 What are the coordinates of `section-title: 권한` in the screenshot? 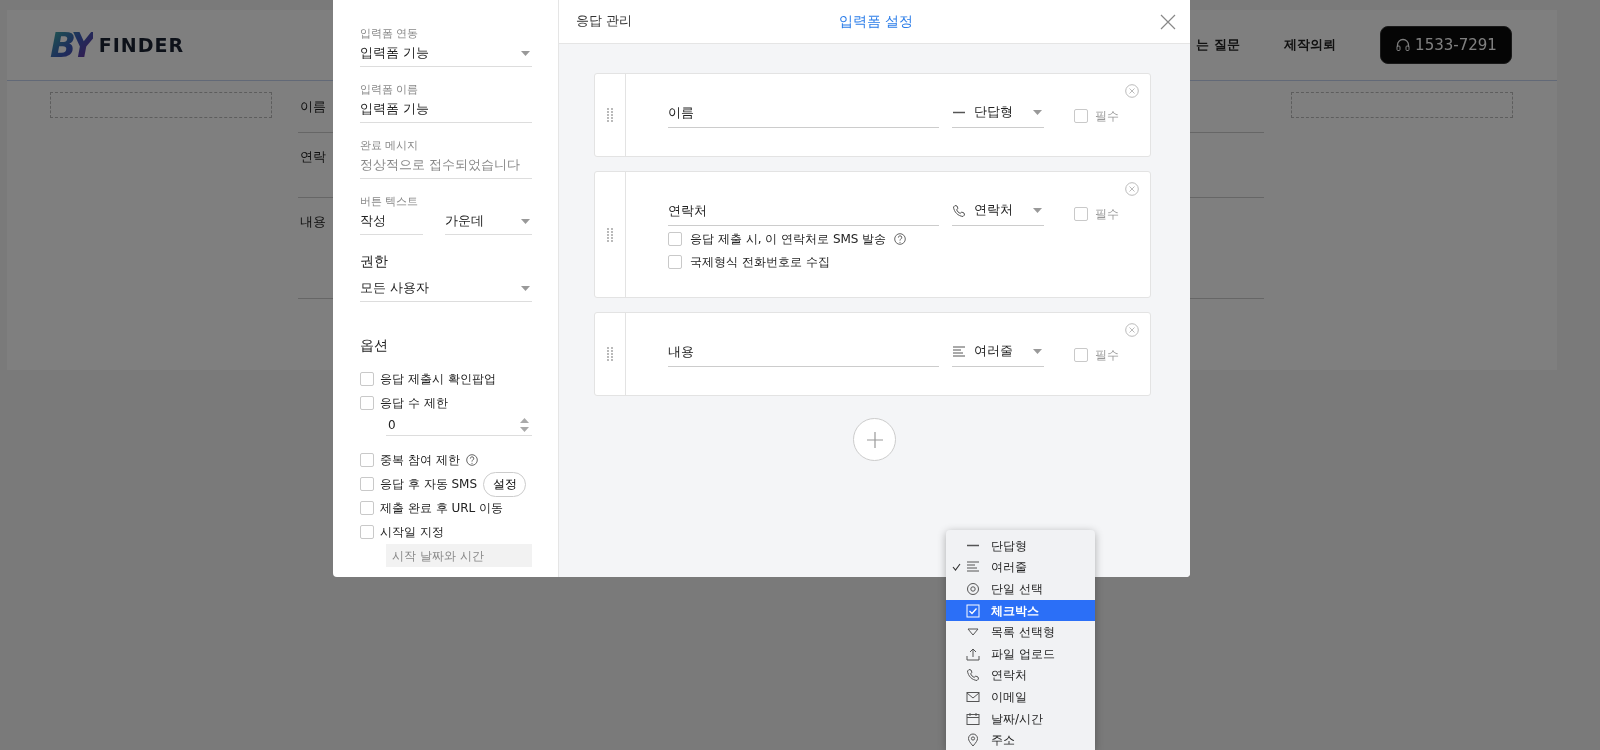 It's located at (374, 261).